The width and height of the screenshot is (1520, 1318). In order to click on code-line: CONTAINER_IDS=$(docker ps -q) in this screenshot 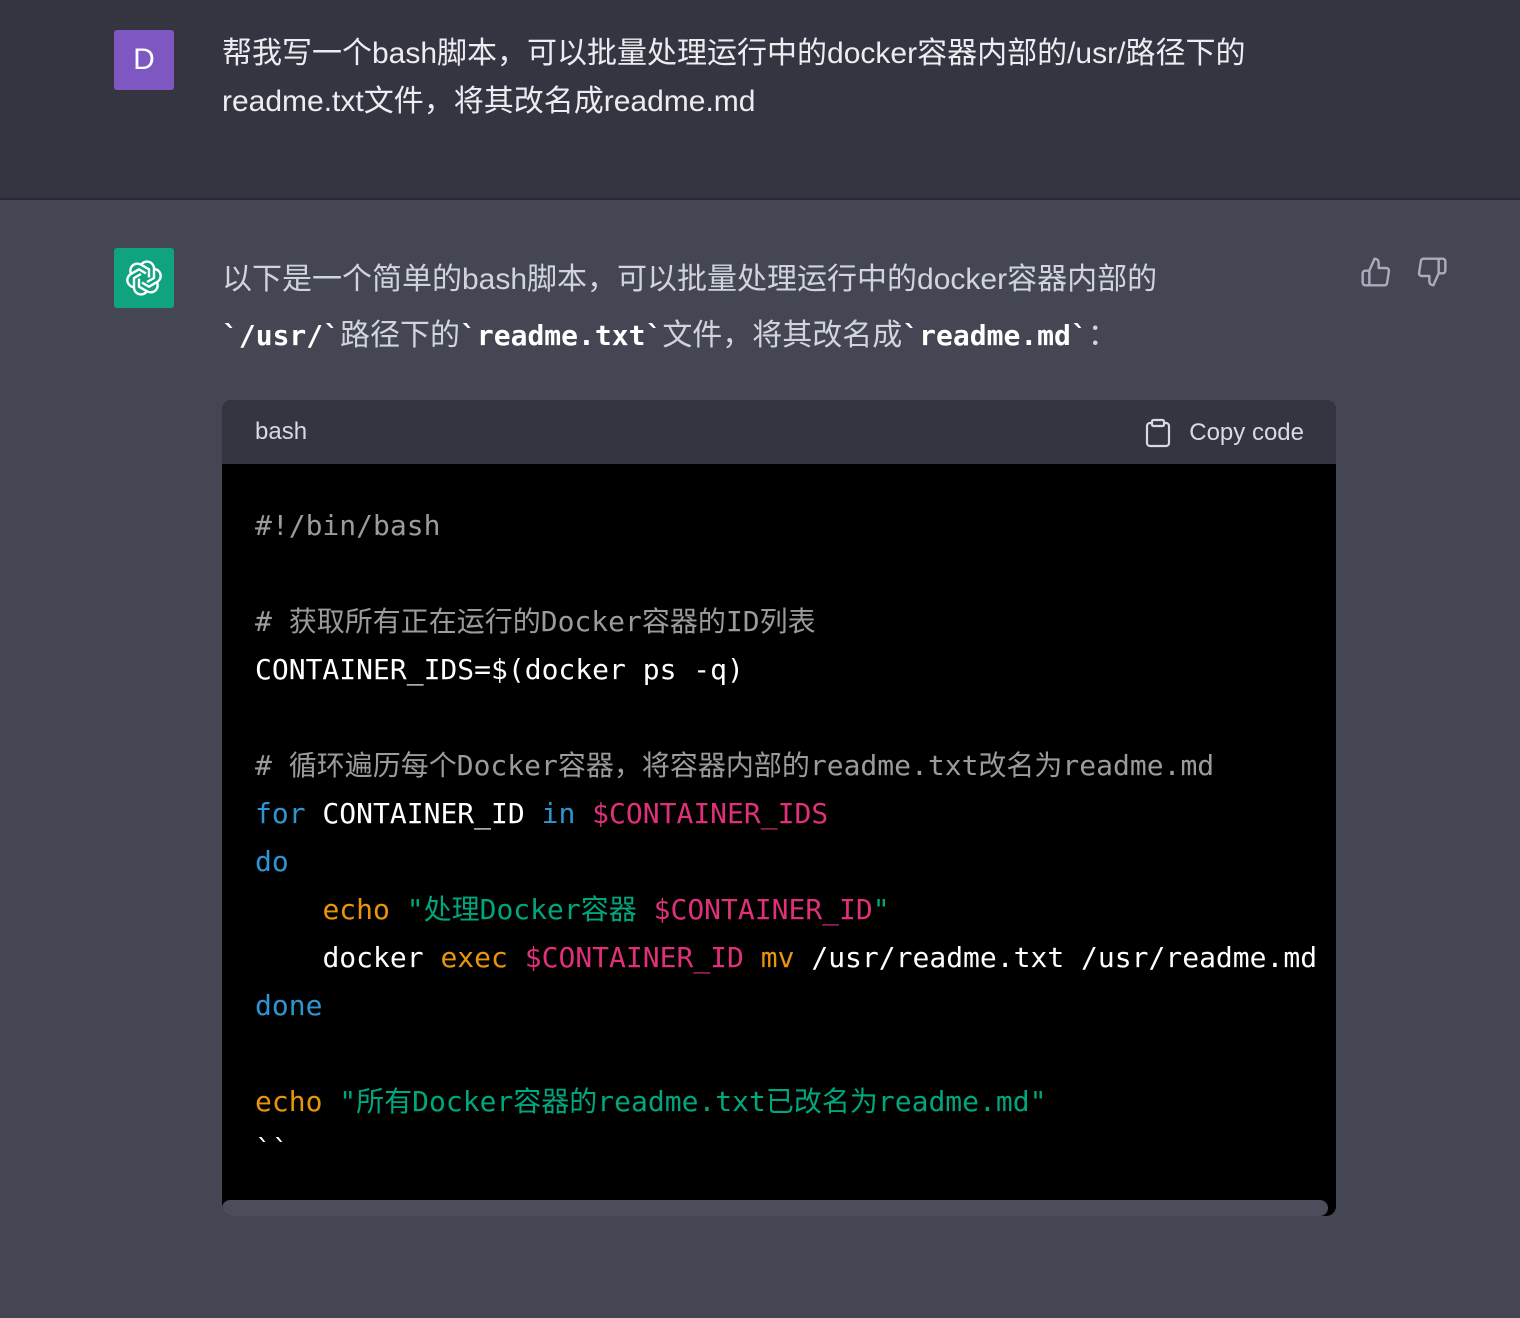, I will do `click(499, 669)`.